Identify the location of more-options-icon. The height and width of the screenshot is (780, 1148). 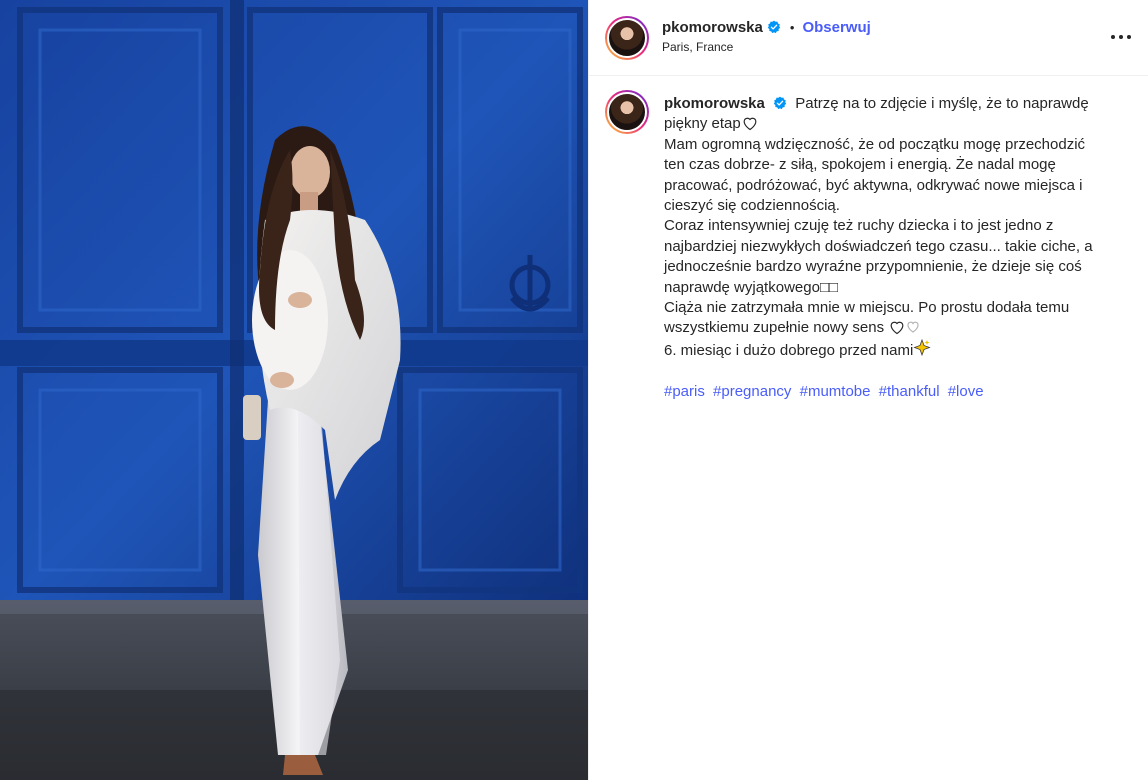
(1121, 38).